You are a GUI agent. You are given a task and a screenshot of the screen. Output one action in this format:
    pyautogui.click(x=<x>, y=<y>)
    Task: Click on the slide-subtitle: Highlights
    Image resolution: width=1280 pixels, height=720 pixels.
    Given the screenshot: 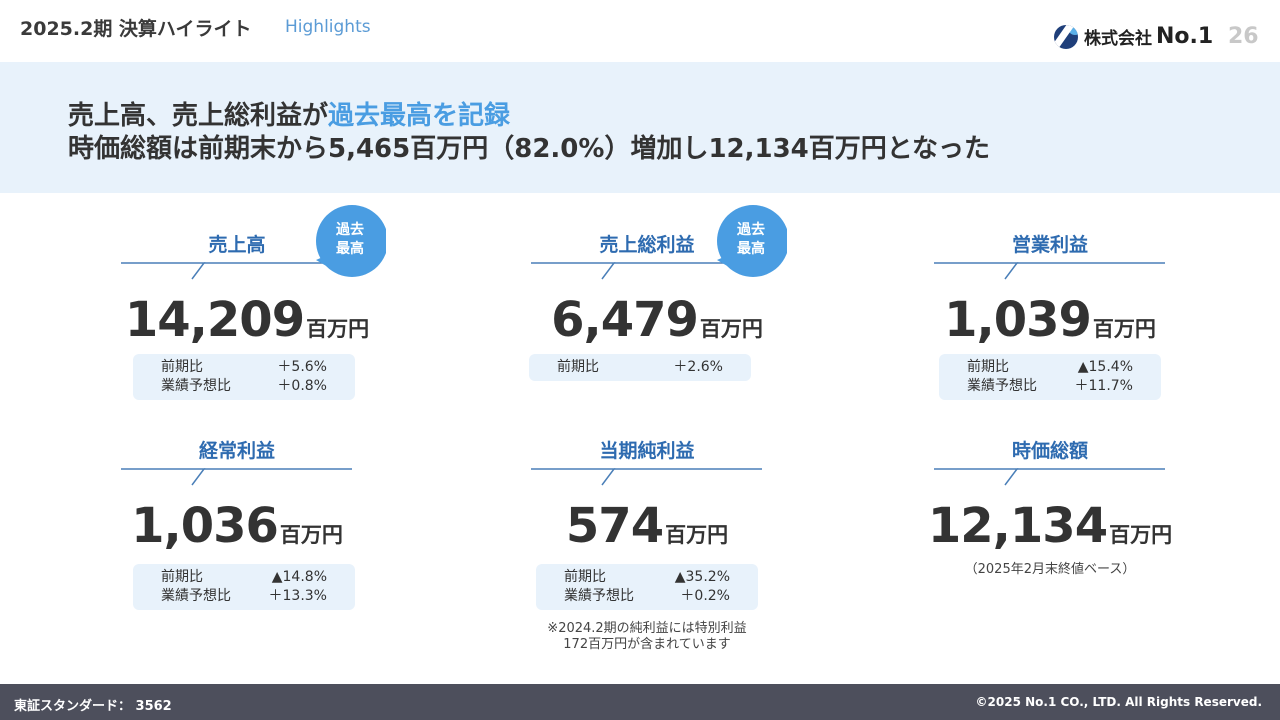 What is the action you would take?
    pyautogui.click(x=328, y=27)
    